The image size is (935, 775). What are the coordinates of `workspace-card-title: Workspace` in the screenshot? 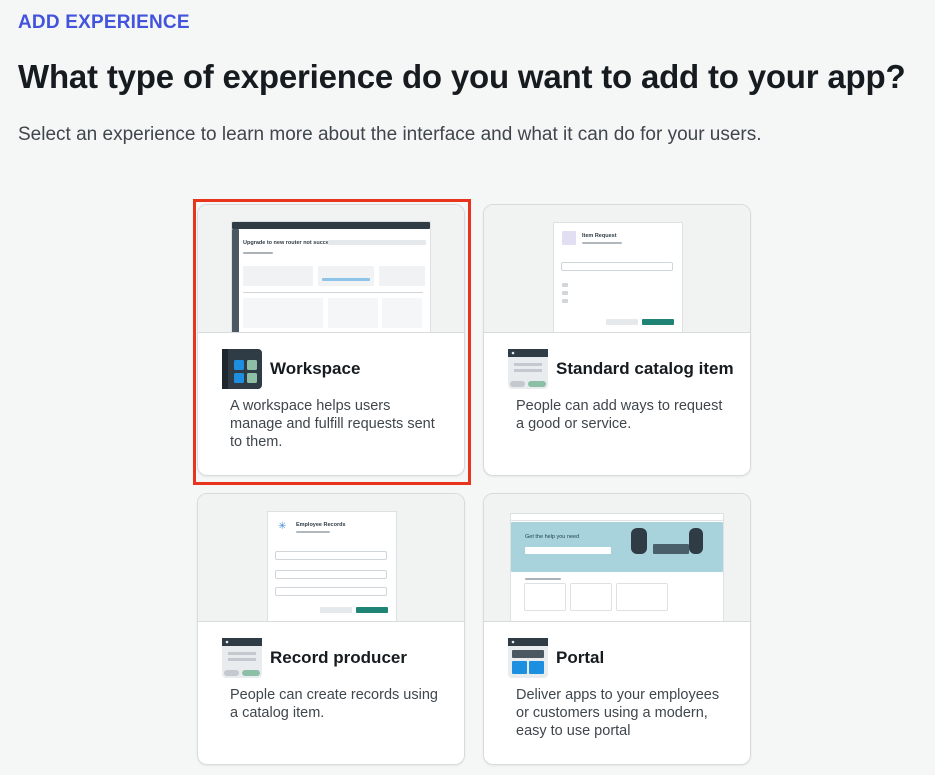 It's located at (315, 368).